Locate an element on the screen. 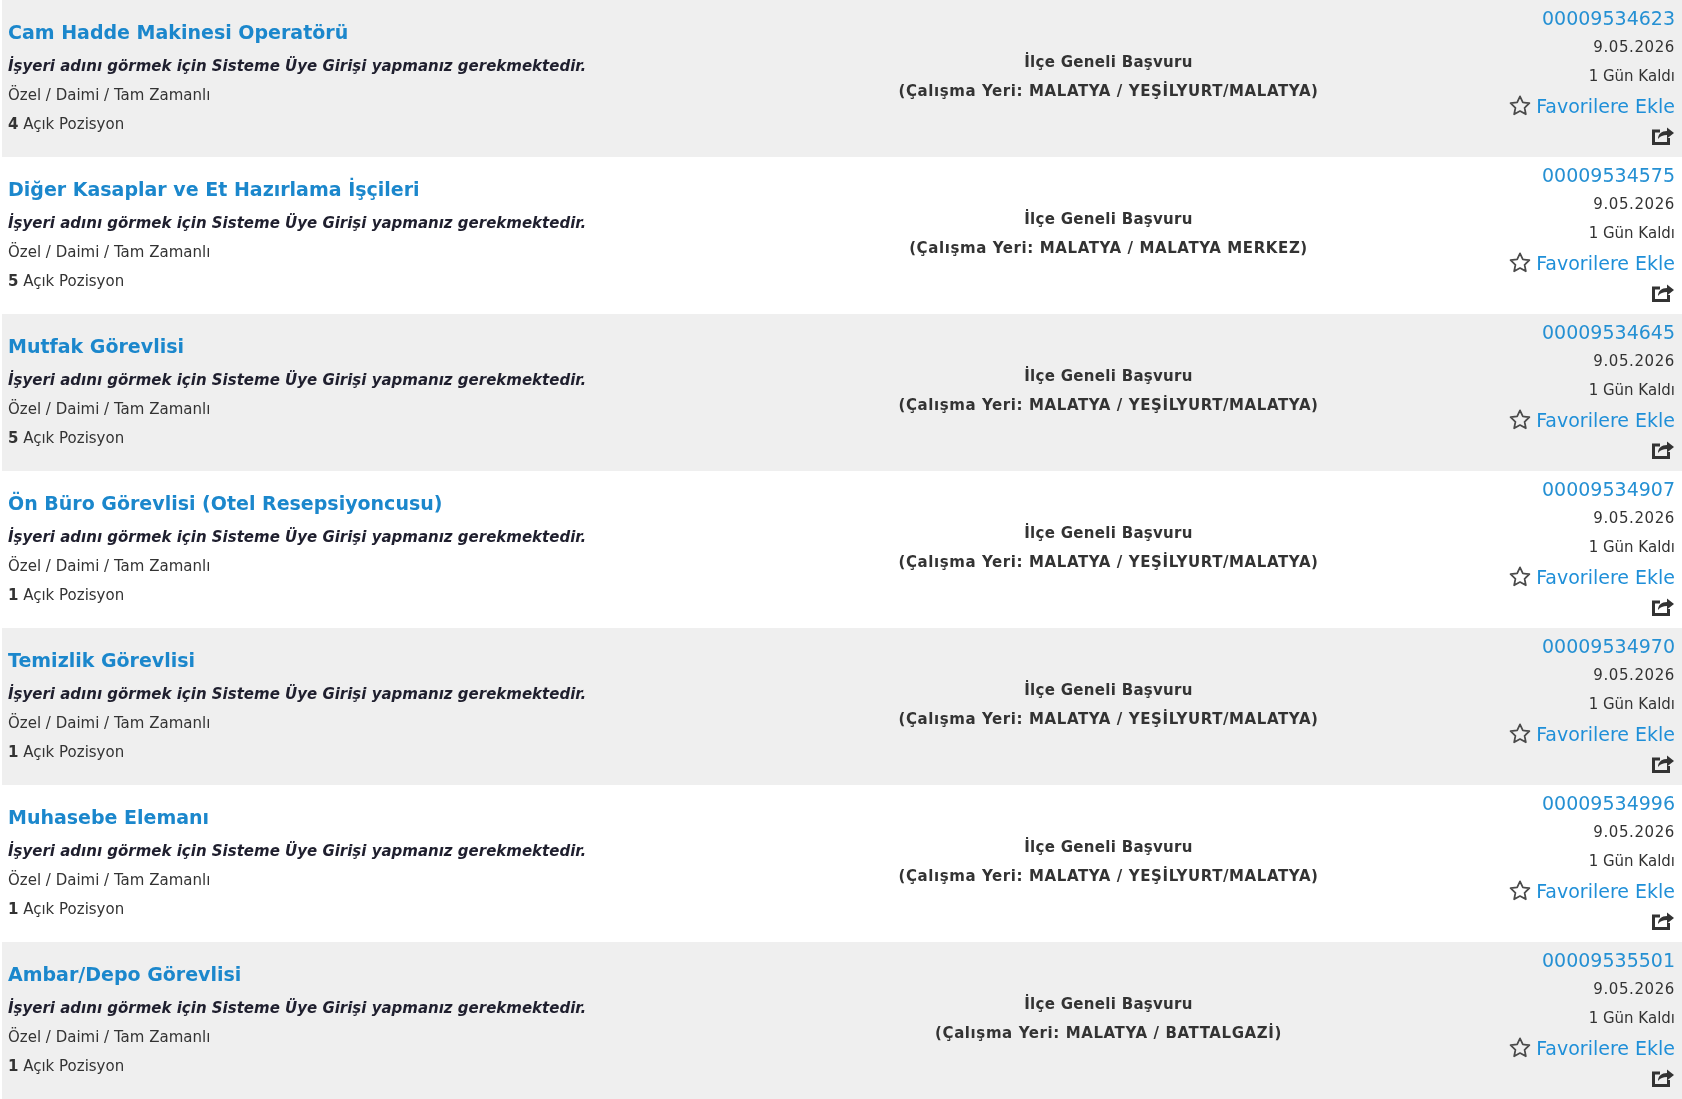 The image size is (1682, 1099). listing-number-link: 00009534623 is located at coordinates (1608, 18).